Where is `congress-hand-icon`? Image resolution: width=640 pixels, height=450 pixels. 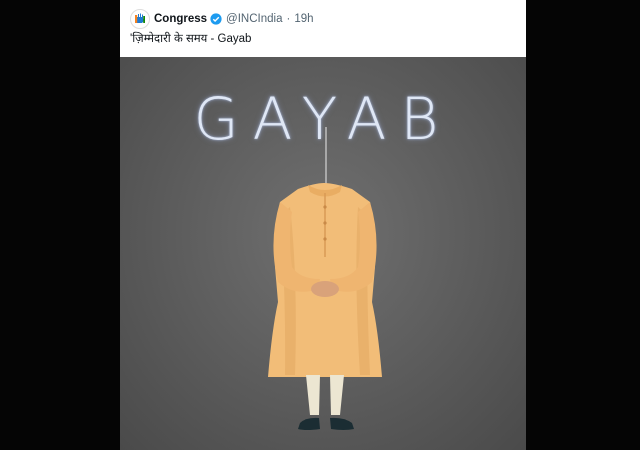 congress-hand-icon is located at coordinates (140, 18).